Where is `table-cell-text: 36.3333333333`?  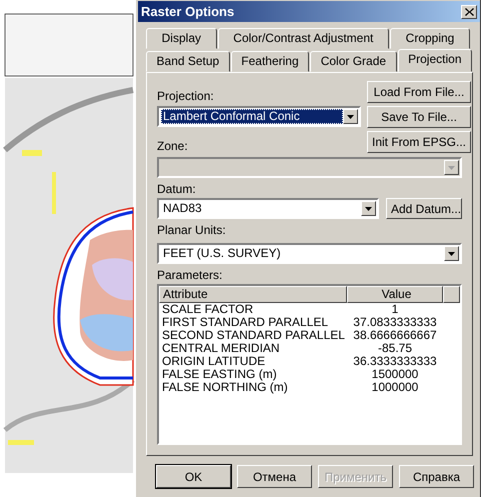 table-cell-text: 36.3333333333 is located at coordinates (395, 361).